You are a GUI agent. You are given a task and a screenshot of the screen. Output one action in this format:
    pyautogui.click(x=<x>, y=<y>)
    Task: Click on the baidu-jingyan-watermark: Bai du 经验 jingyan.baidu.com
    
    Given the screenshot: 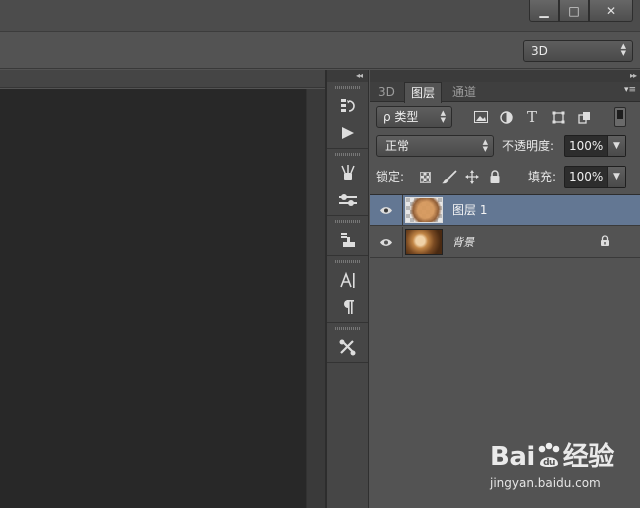 What is the action you would take?
    pyautogui.click(x=560, y=468)
    